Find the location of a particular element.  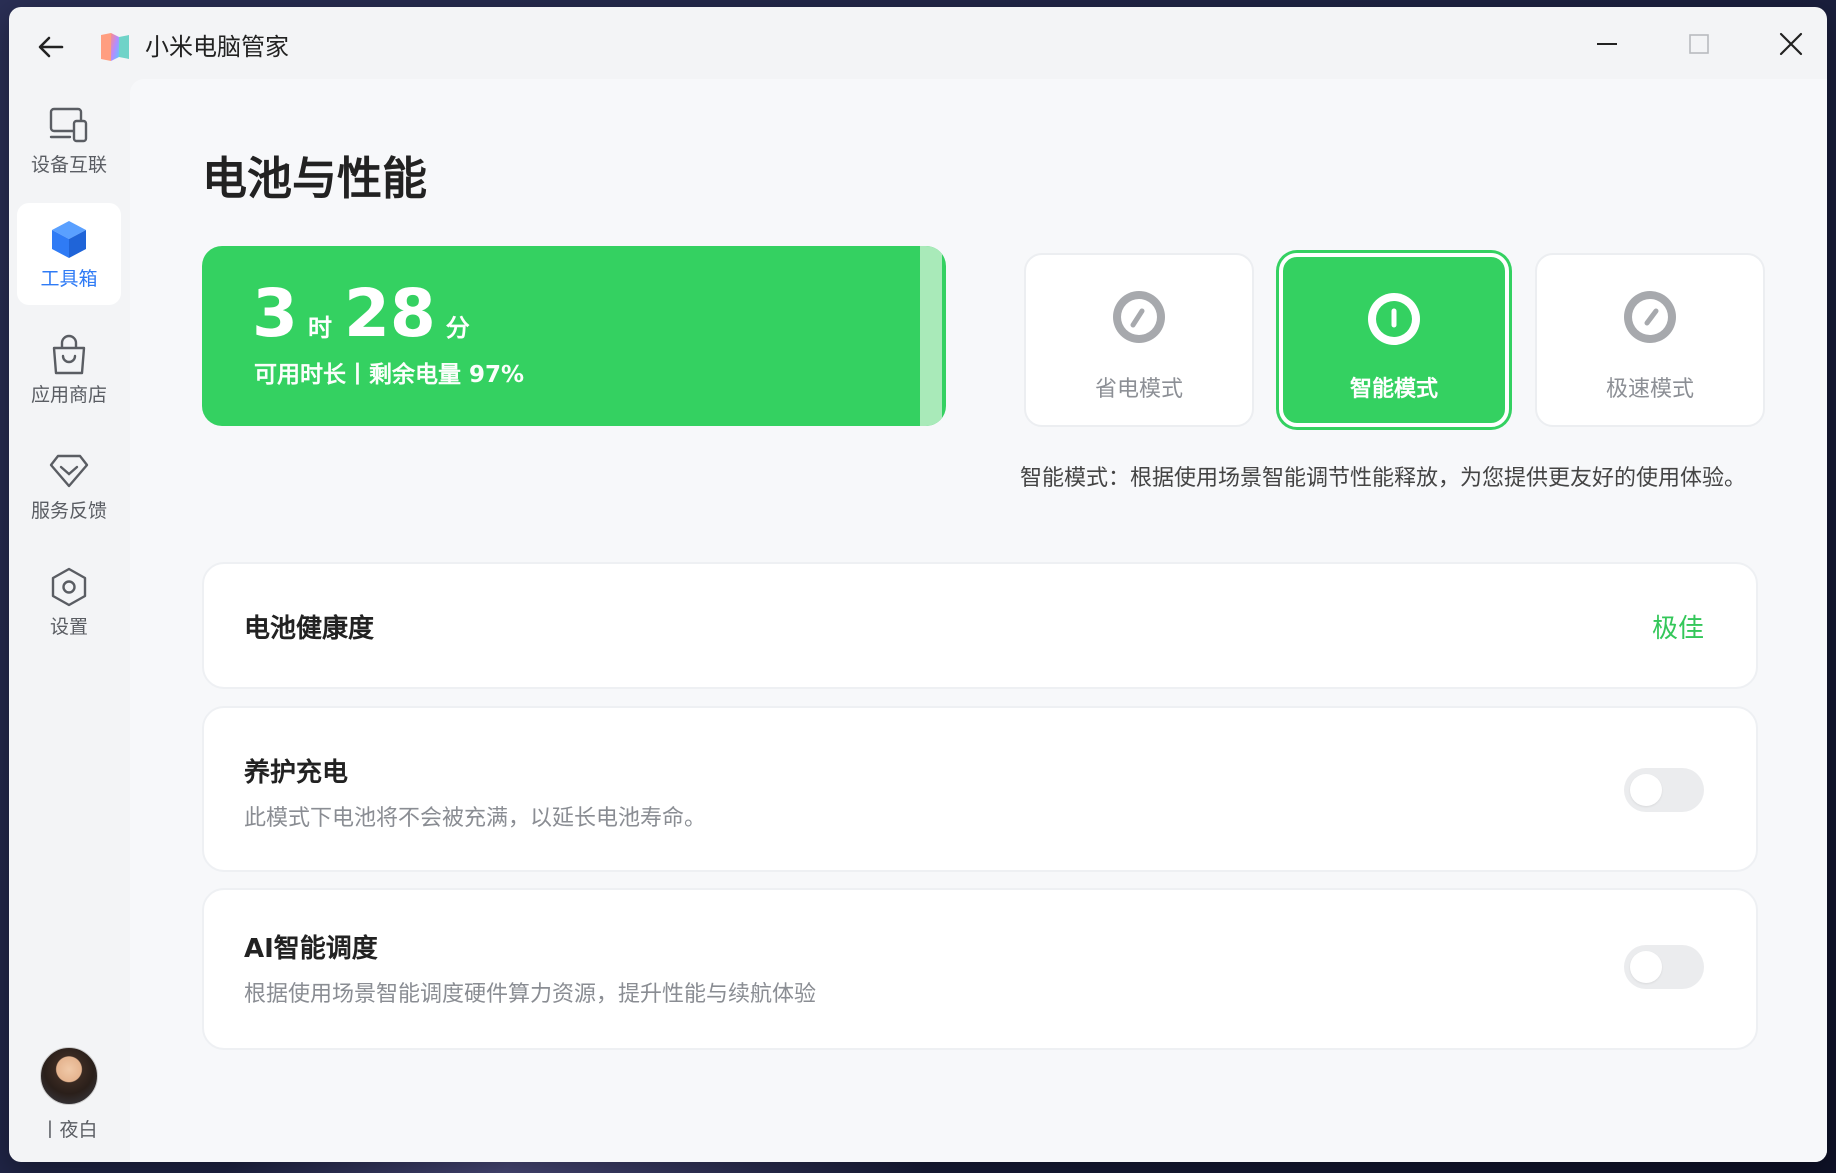

ai-scheduling-toggle is located at coordinates (1664, 967).